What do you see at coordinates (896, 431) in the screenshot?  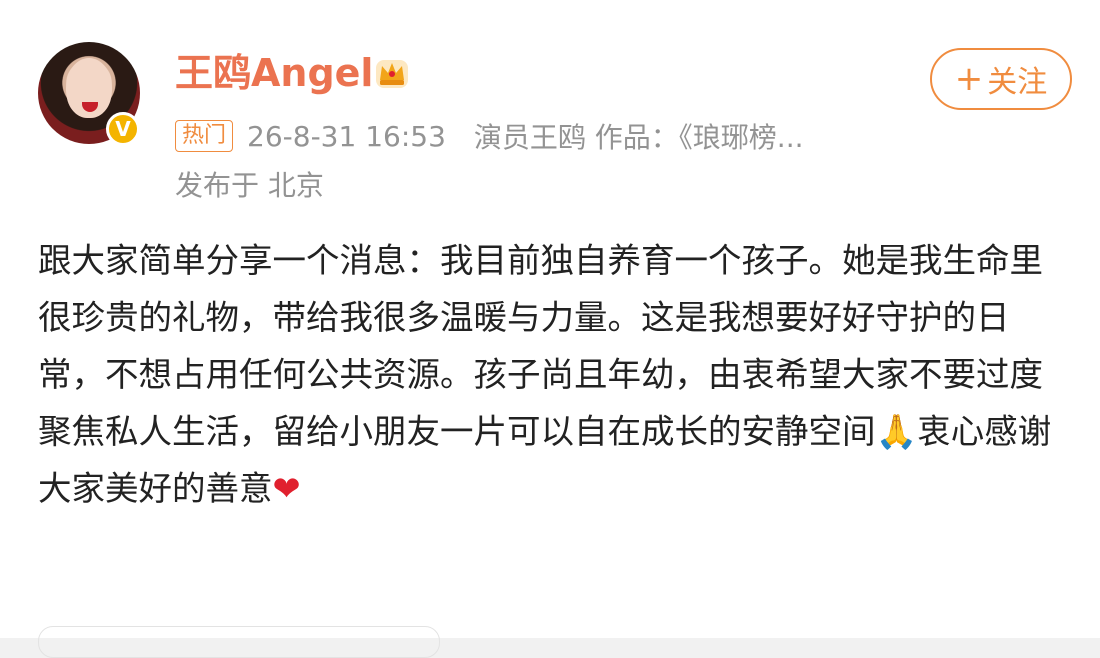 I see `pray-emoji-icon: 🙏` at bounding box center [896, 431].